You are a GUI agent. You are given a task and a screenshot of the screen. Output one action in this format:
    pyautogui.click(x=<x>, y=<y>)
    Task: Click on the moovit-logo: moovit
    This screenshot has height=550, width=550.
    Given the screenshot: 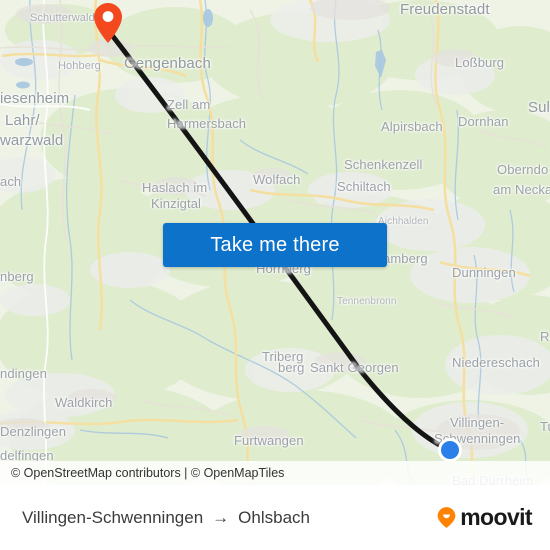 What is the action you would take?
    pyautogui.click(x=484, y=517)
    